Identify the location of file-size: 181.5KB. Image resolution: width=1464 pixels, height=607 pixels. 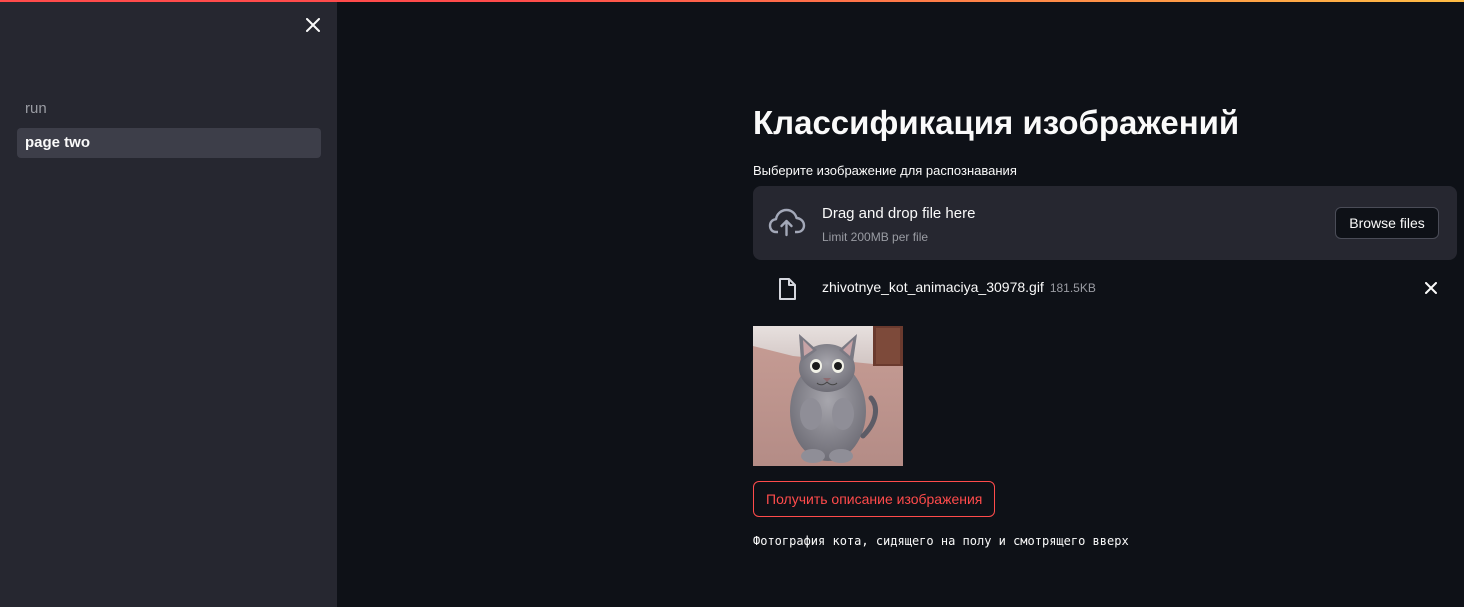
(1072, 288).